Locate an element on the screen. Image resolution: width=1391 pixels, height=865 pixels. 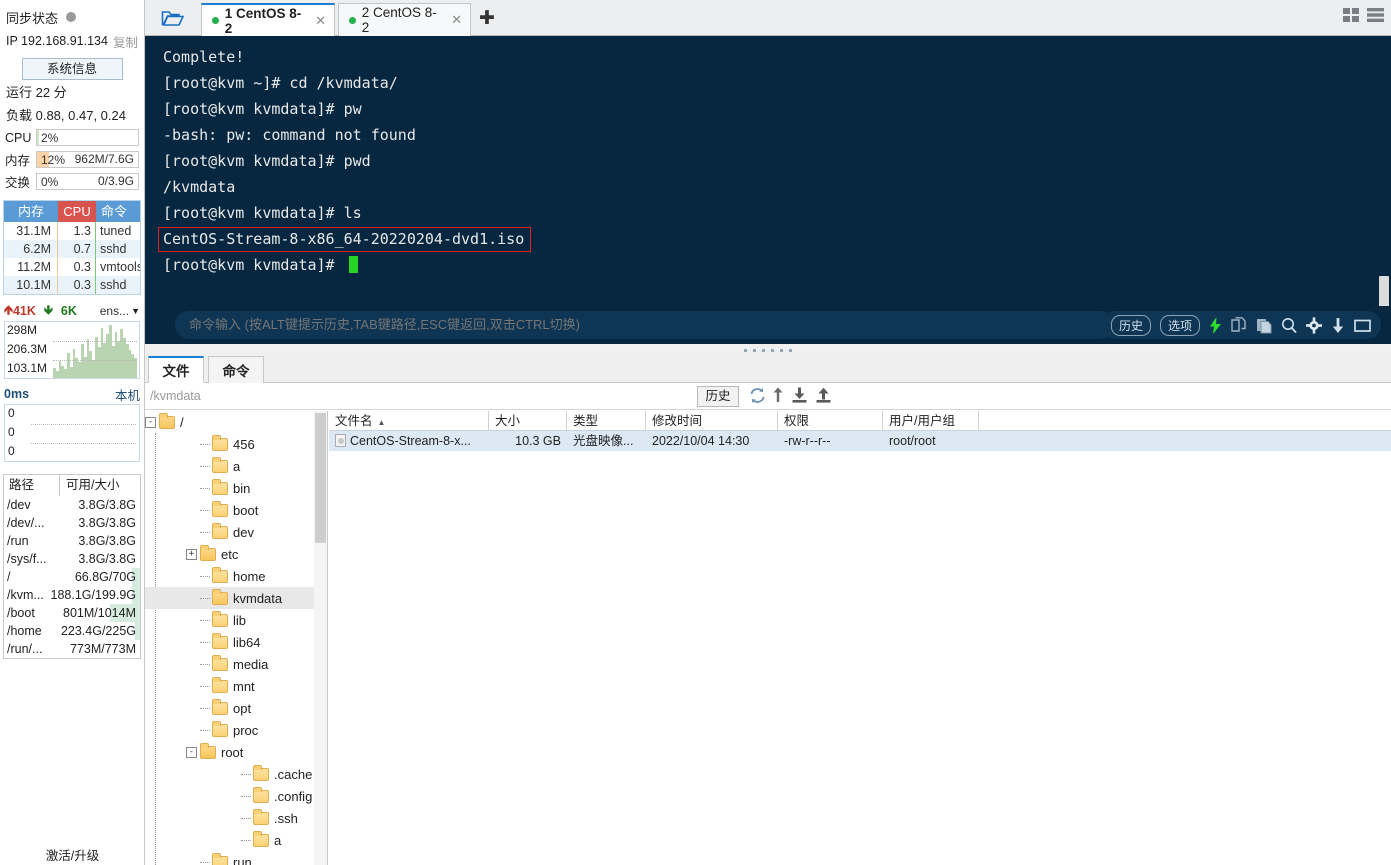
panel-splitter is located at coordinates (768, 350).